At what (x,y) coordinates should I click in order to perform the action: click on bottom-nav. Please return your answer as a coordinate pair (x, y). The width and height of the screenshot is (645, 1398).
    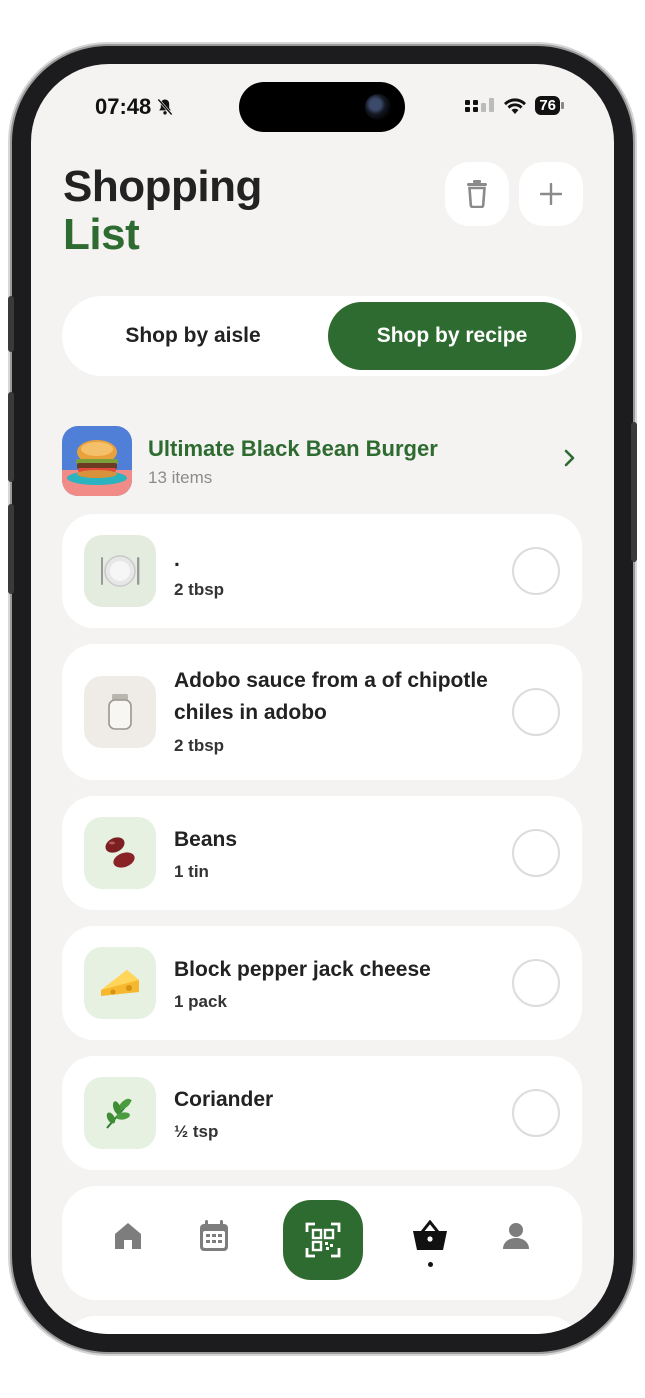
    Looking at the image, I should click on (322, 1243).